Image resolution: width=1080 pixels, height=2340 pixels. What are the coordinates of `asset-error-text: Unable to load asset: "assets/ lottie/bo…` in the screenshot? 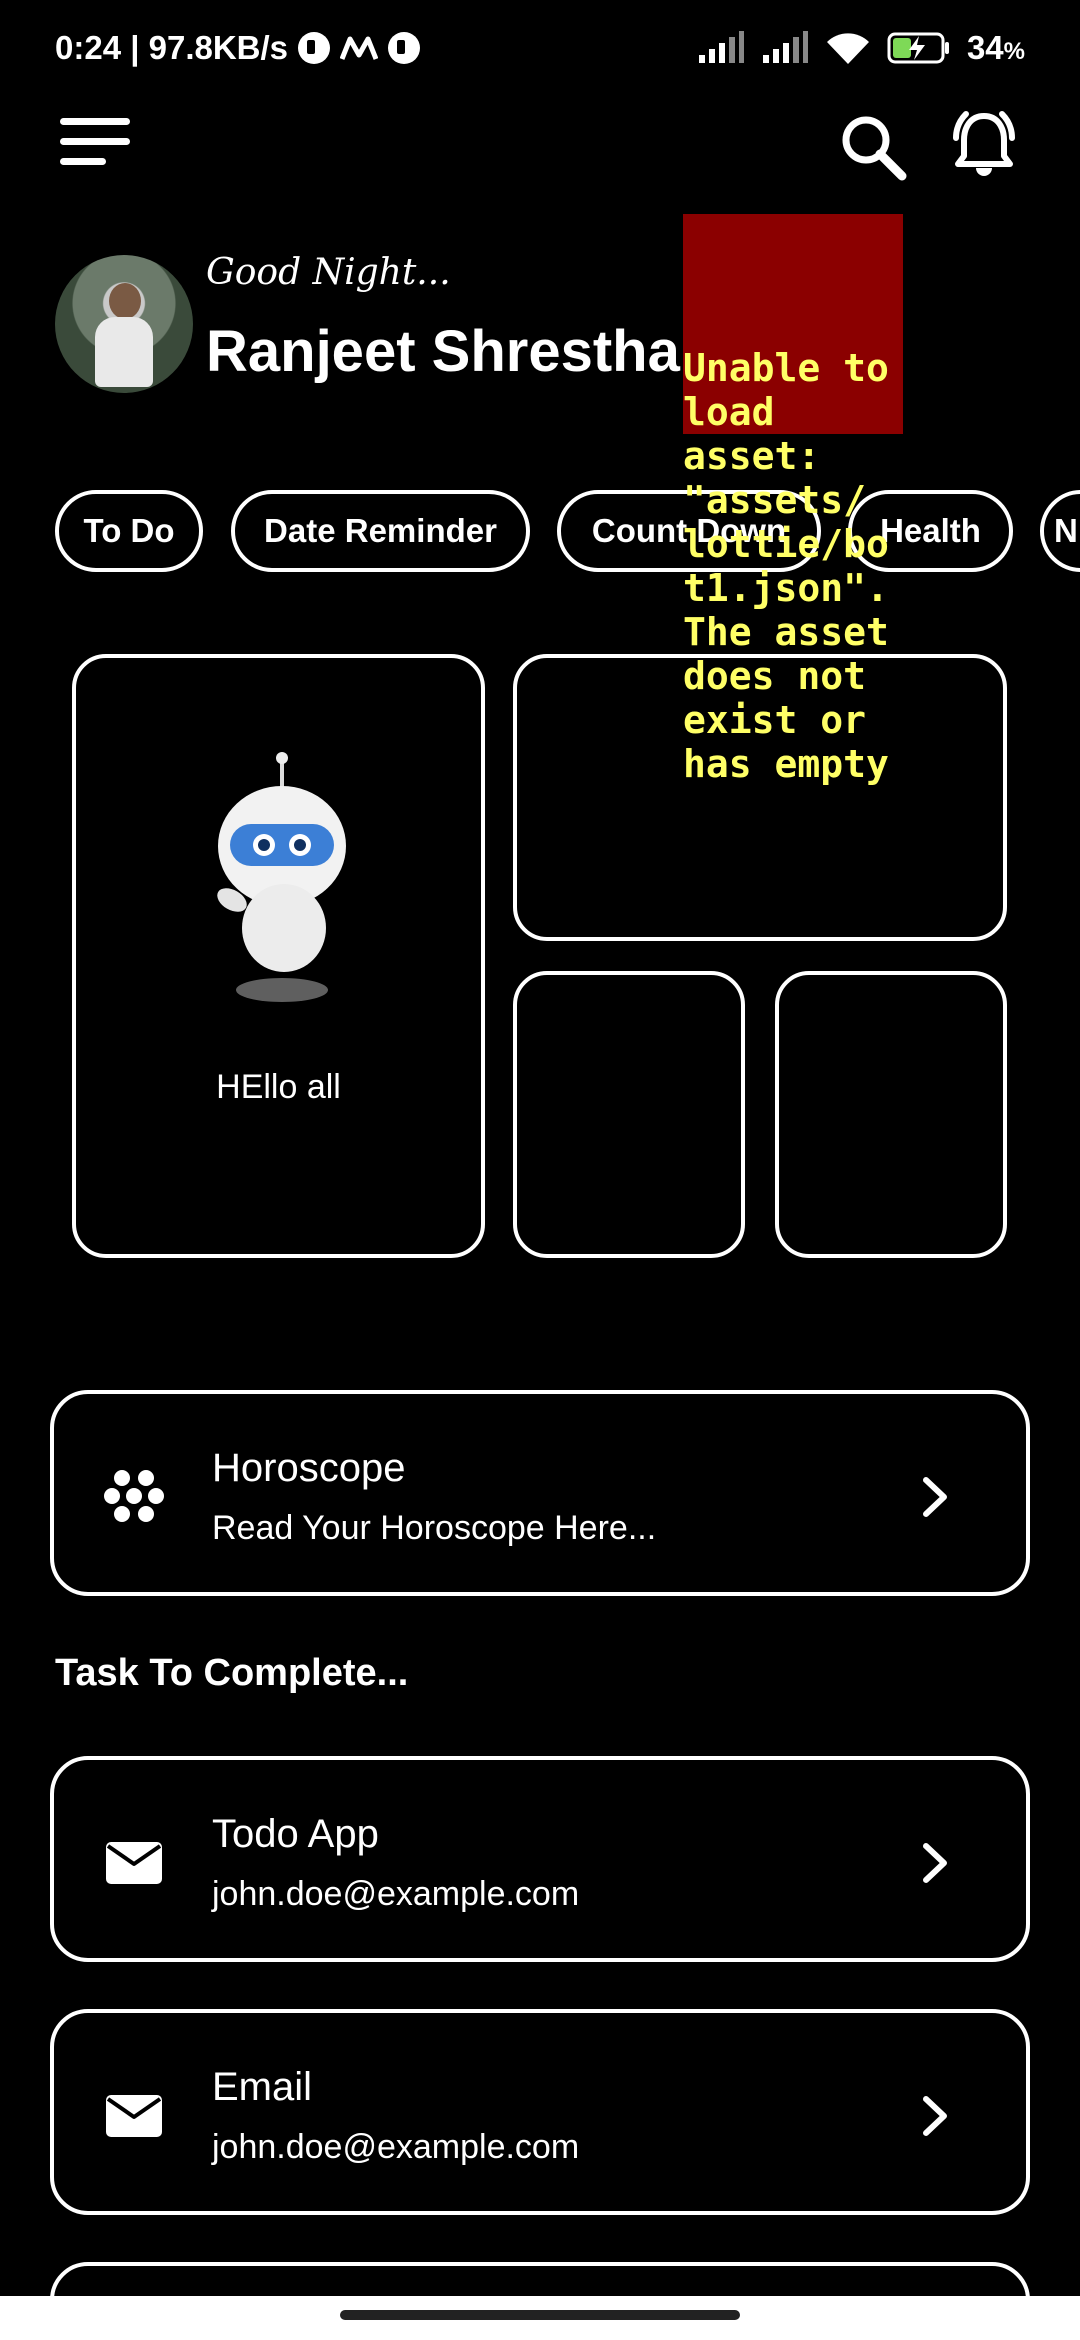 It's located at (786, 566).